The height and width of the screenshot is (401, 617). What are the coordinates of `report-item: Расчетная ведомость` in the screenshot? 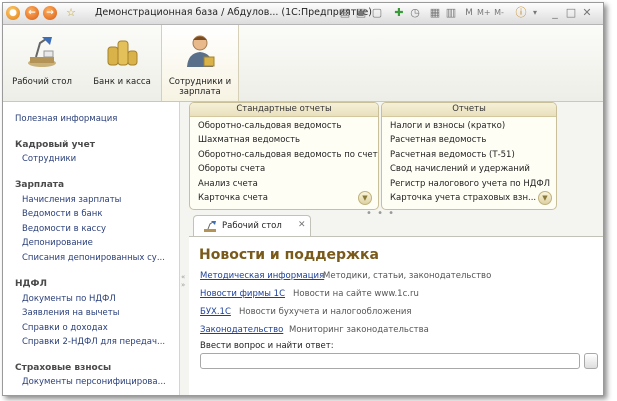 It's located at (438, 140).